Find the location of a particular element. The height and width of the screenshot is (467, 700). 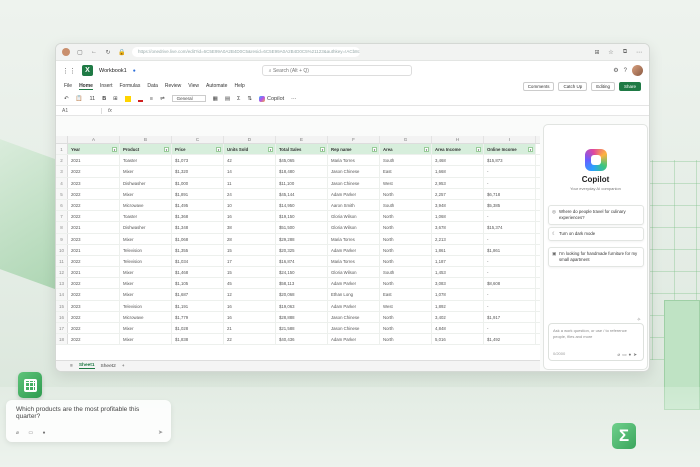

name-box: A1 is located at coordinates (82, 110).